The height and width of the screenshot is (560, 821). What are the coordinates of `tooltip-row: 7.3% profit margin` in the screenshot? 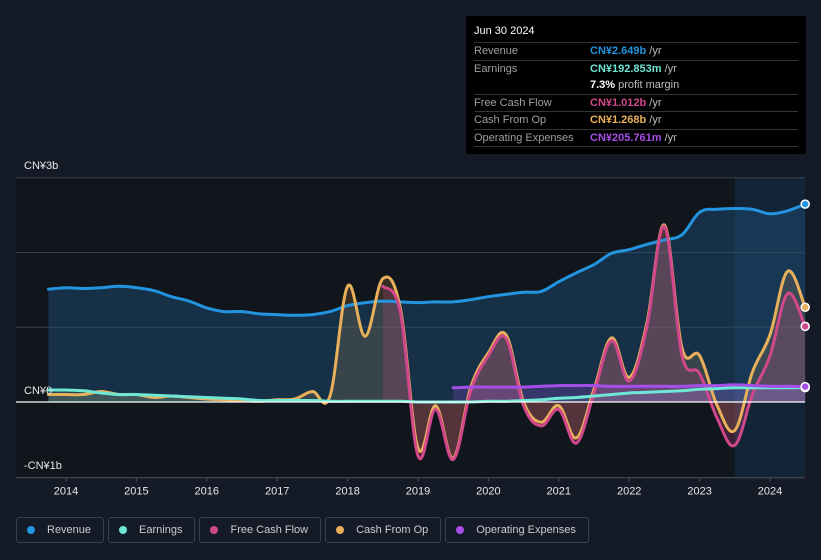 It's located at (636, 86).